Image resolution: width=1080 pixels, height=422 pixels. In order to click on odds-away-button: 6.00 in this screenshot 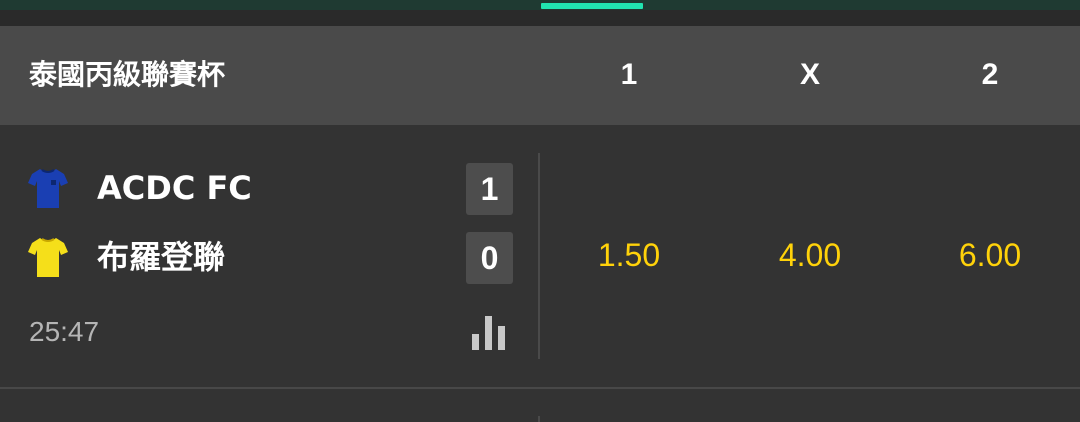, I will do `click(990, 255)`.